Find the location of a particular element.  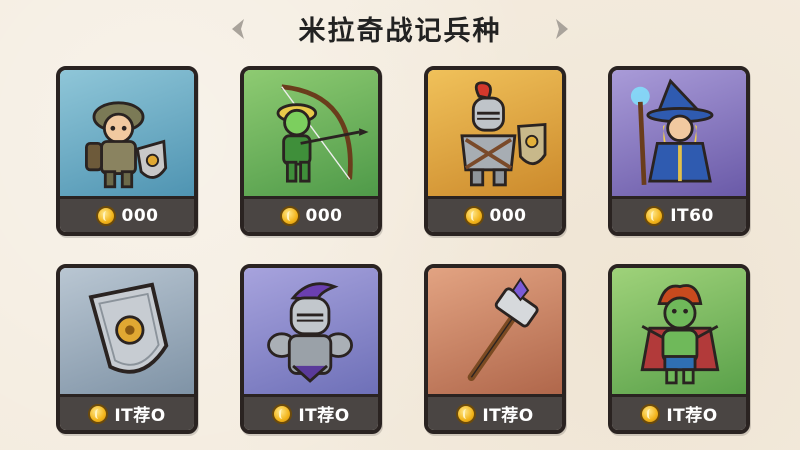

unit-card-knight: 000 is located at coordinates (495, 151).